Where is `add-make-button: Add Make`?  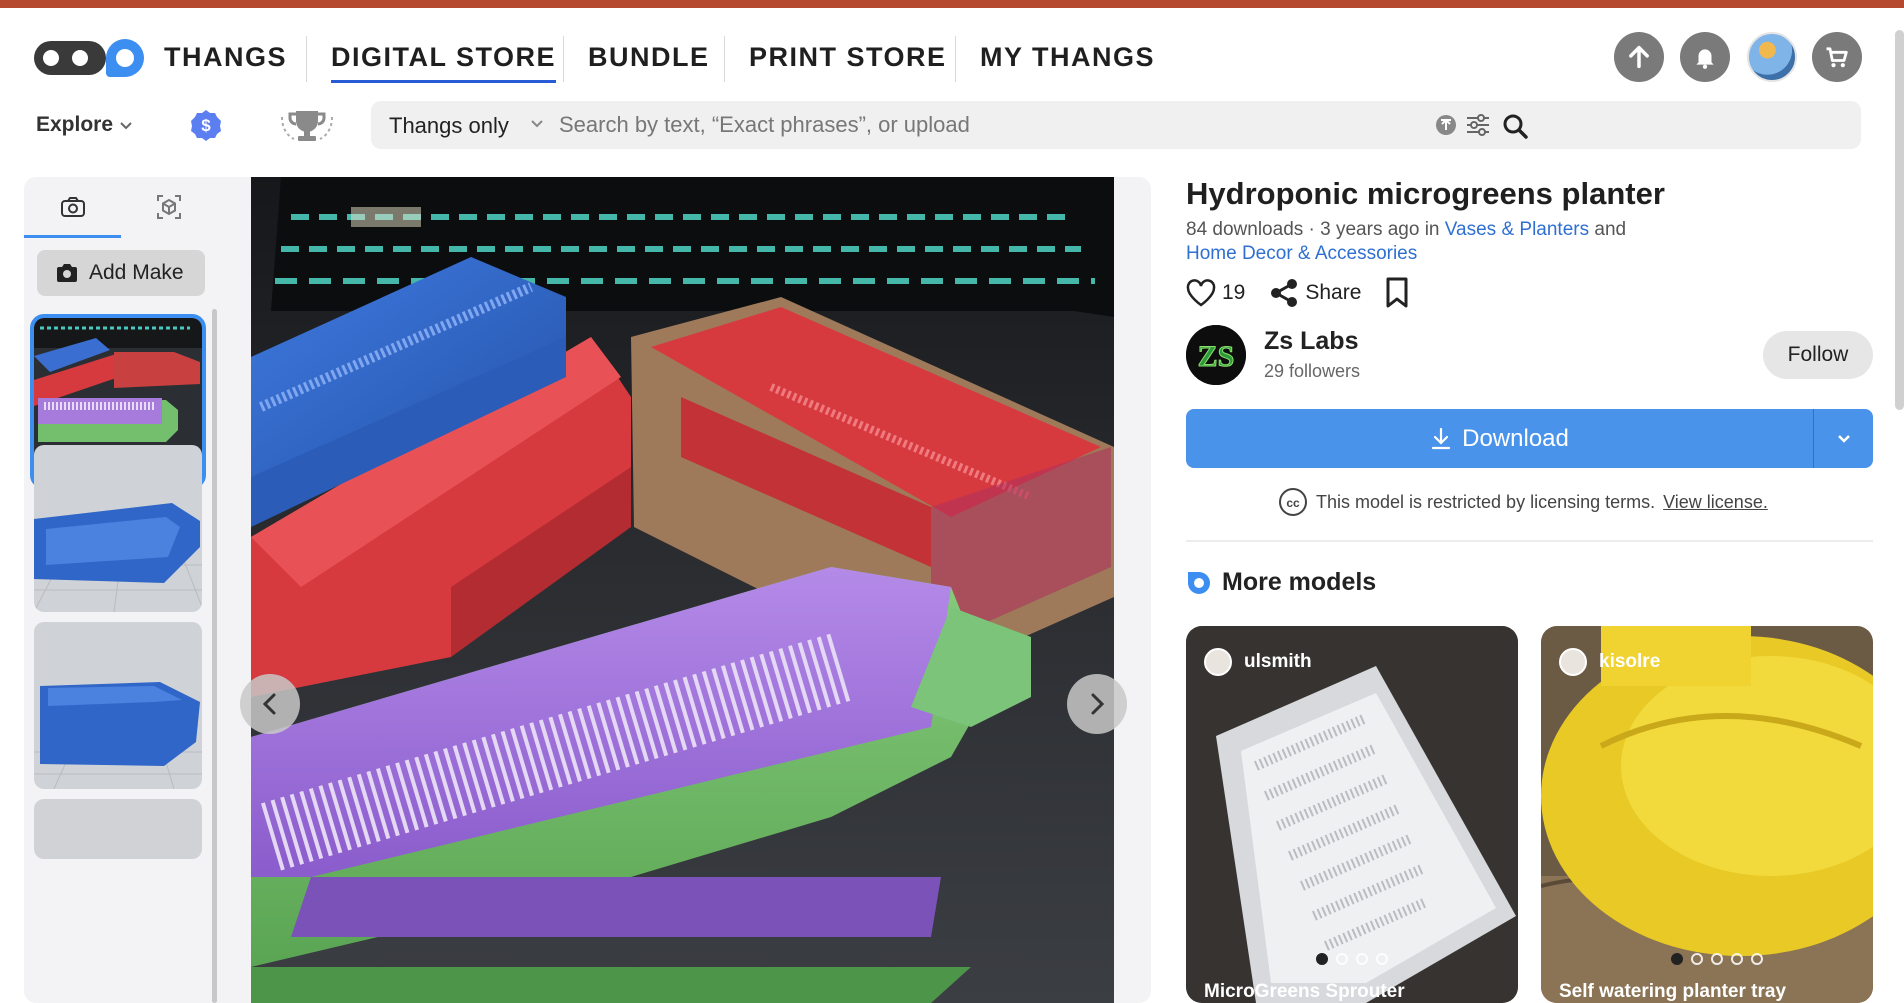 add-make-button: Add Make is located at coordinates (121, 273).